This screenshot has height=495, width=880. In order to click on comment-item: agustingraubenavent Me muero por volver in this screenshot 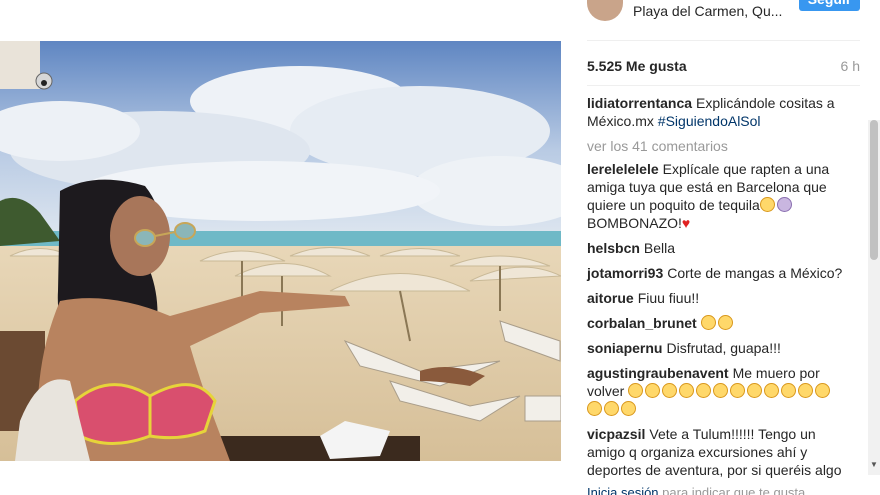, I will do `click(715, 391)`.